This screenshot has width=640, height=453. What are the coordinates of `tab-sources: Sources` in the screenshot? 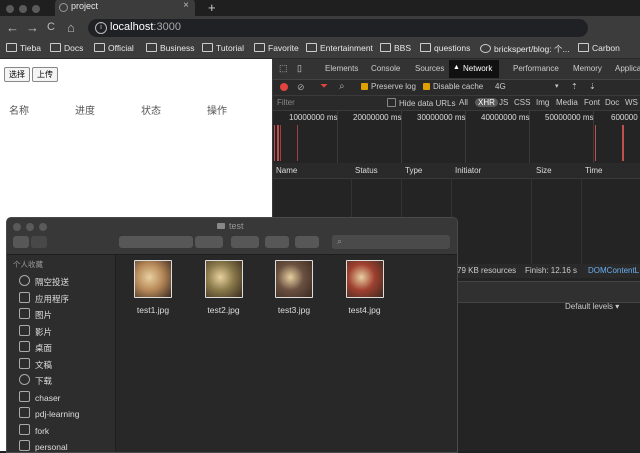 It's located at (429, 68).